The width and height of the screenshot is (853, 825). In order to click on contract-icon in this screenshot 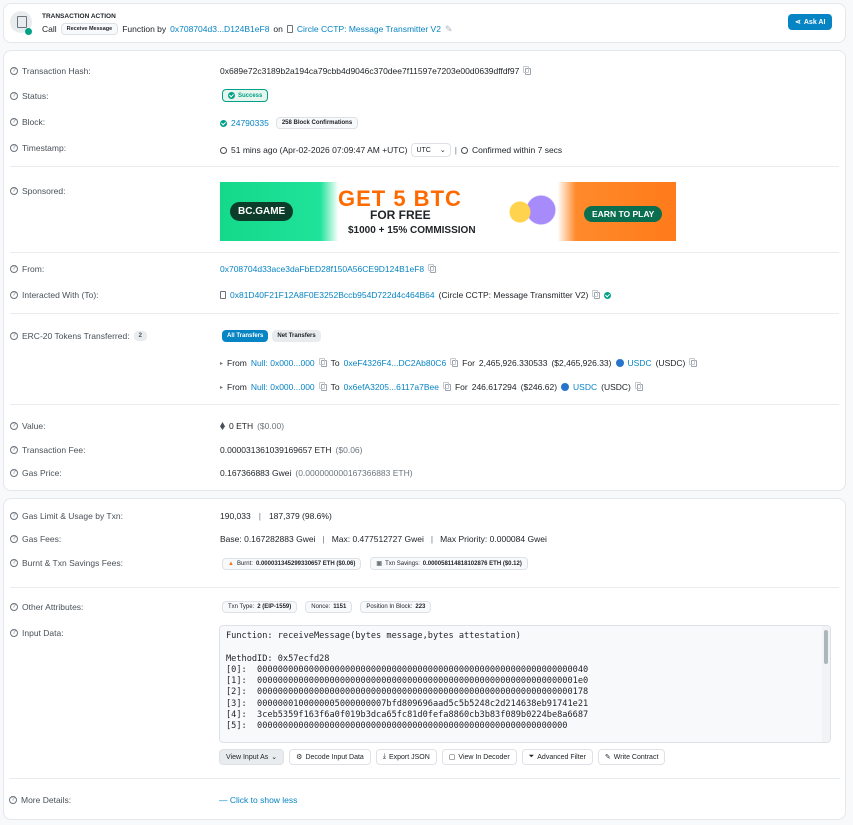, I will do `click(289, 29)`.